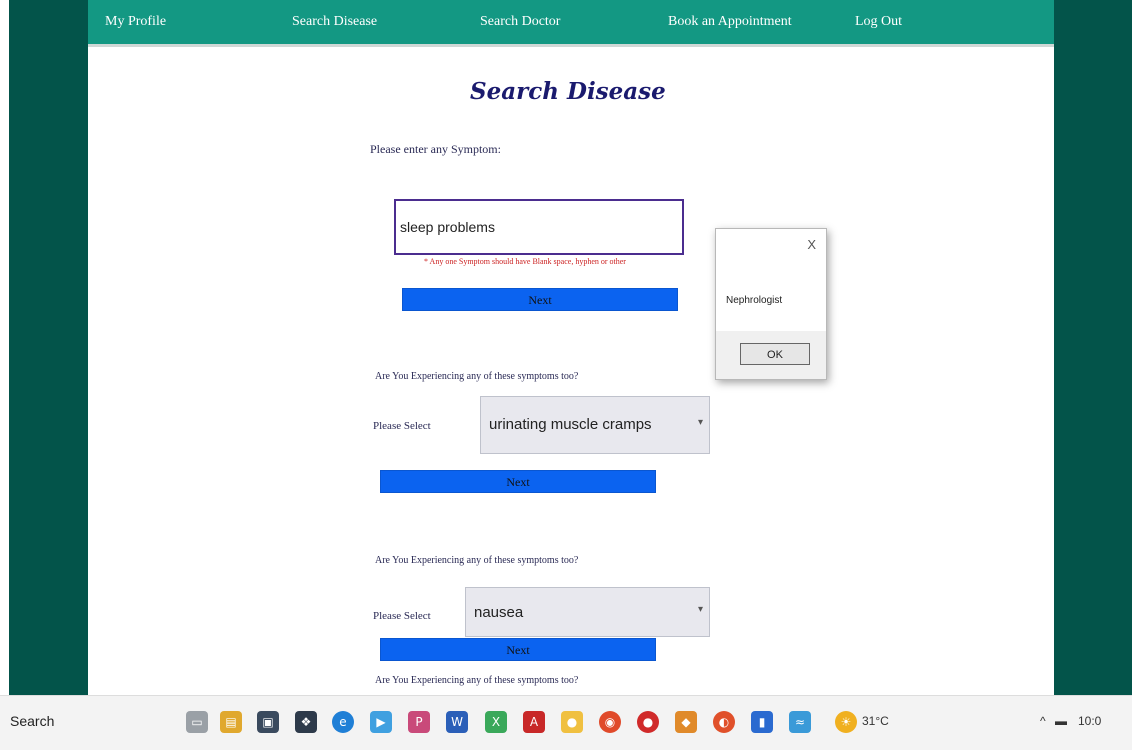  What do you see at coordinates (419, 722) in the screenshot?
I see `publisher-icon: P` at bounding box center [419, 722].